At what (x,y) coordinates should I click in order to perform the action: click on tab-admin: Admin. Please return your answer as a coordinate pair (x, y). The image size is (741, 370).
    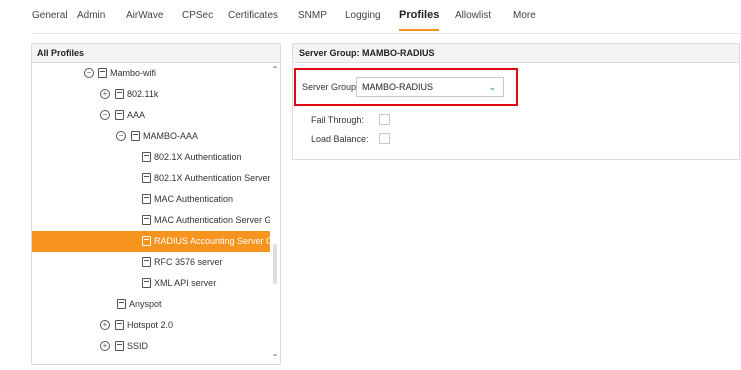
    Looking at the image, I should click on (91, 15).